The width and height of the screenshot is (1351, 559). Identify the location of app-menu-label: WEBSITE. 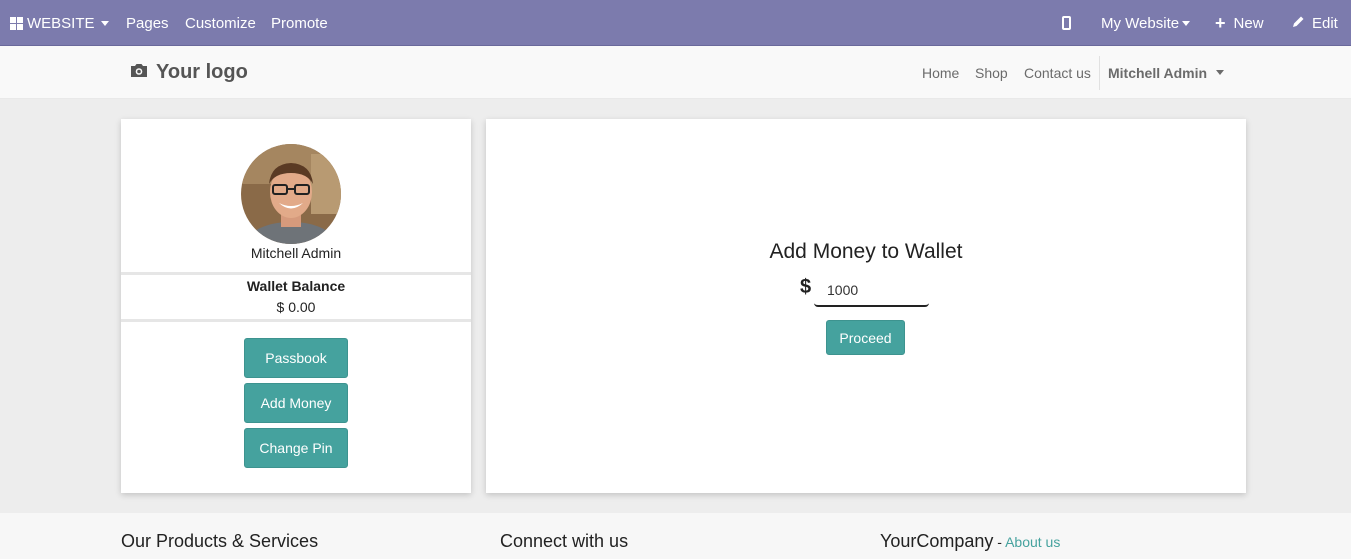
(61, 23).